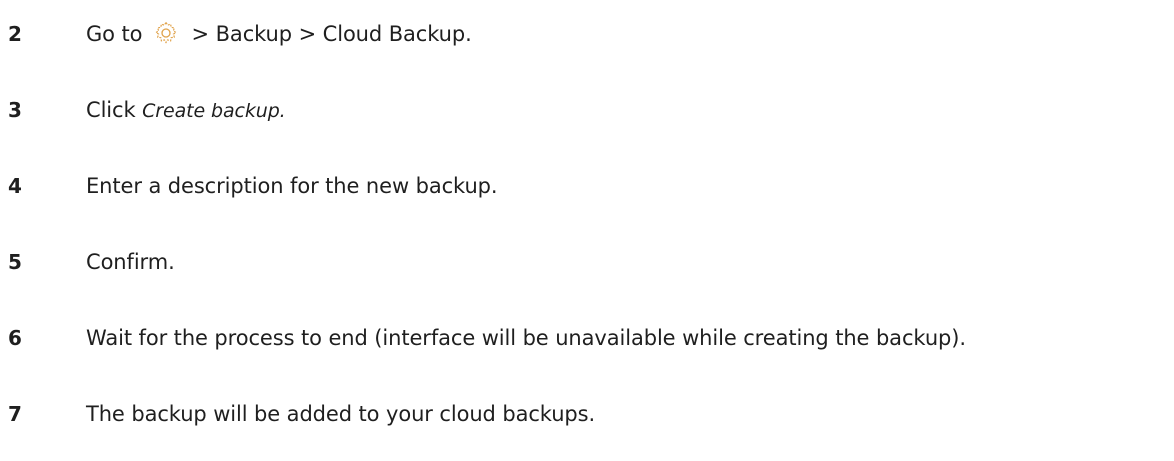  What do you see at coordinates (166, 33) in the screenshot?
I see `gear-icon` at bounding box center [166, 33].